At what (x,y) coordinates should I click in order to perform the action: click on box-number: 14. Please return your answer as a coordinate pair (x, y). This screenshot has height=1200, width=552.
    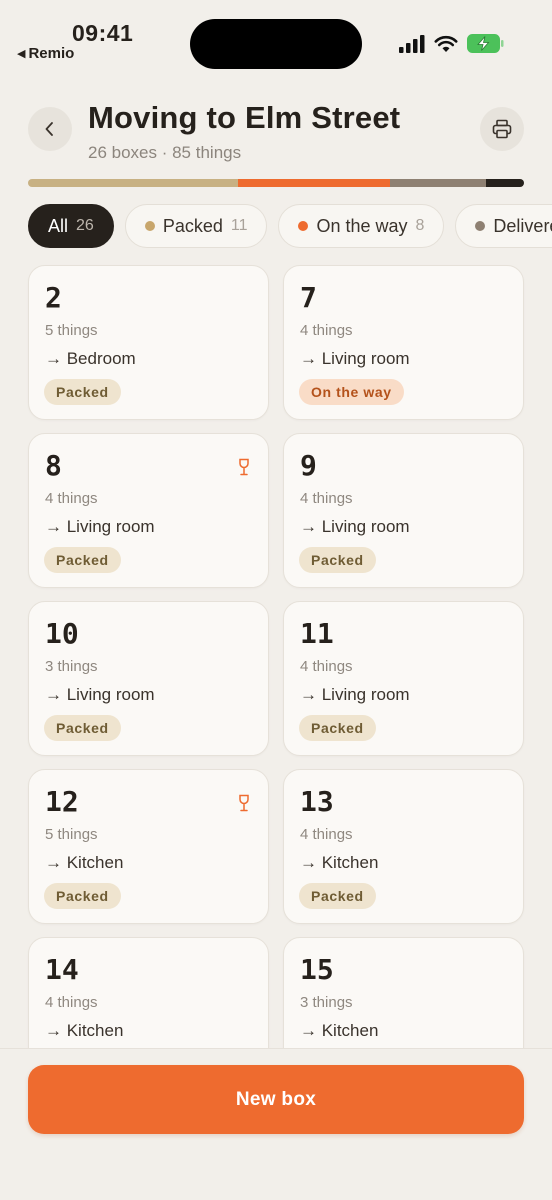
    Looking at the image, I should click on (62, 969).